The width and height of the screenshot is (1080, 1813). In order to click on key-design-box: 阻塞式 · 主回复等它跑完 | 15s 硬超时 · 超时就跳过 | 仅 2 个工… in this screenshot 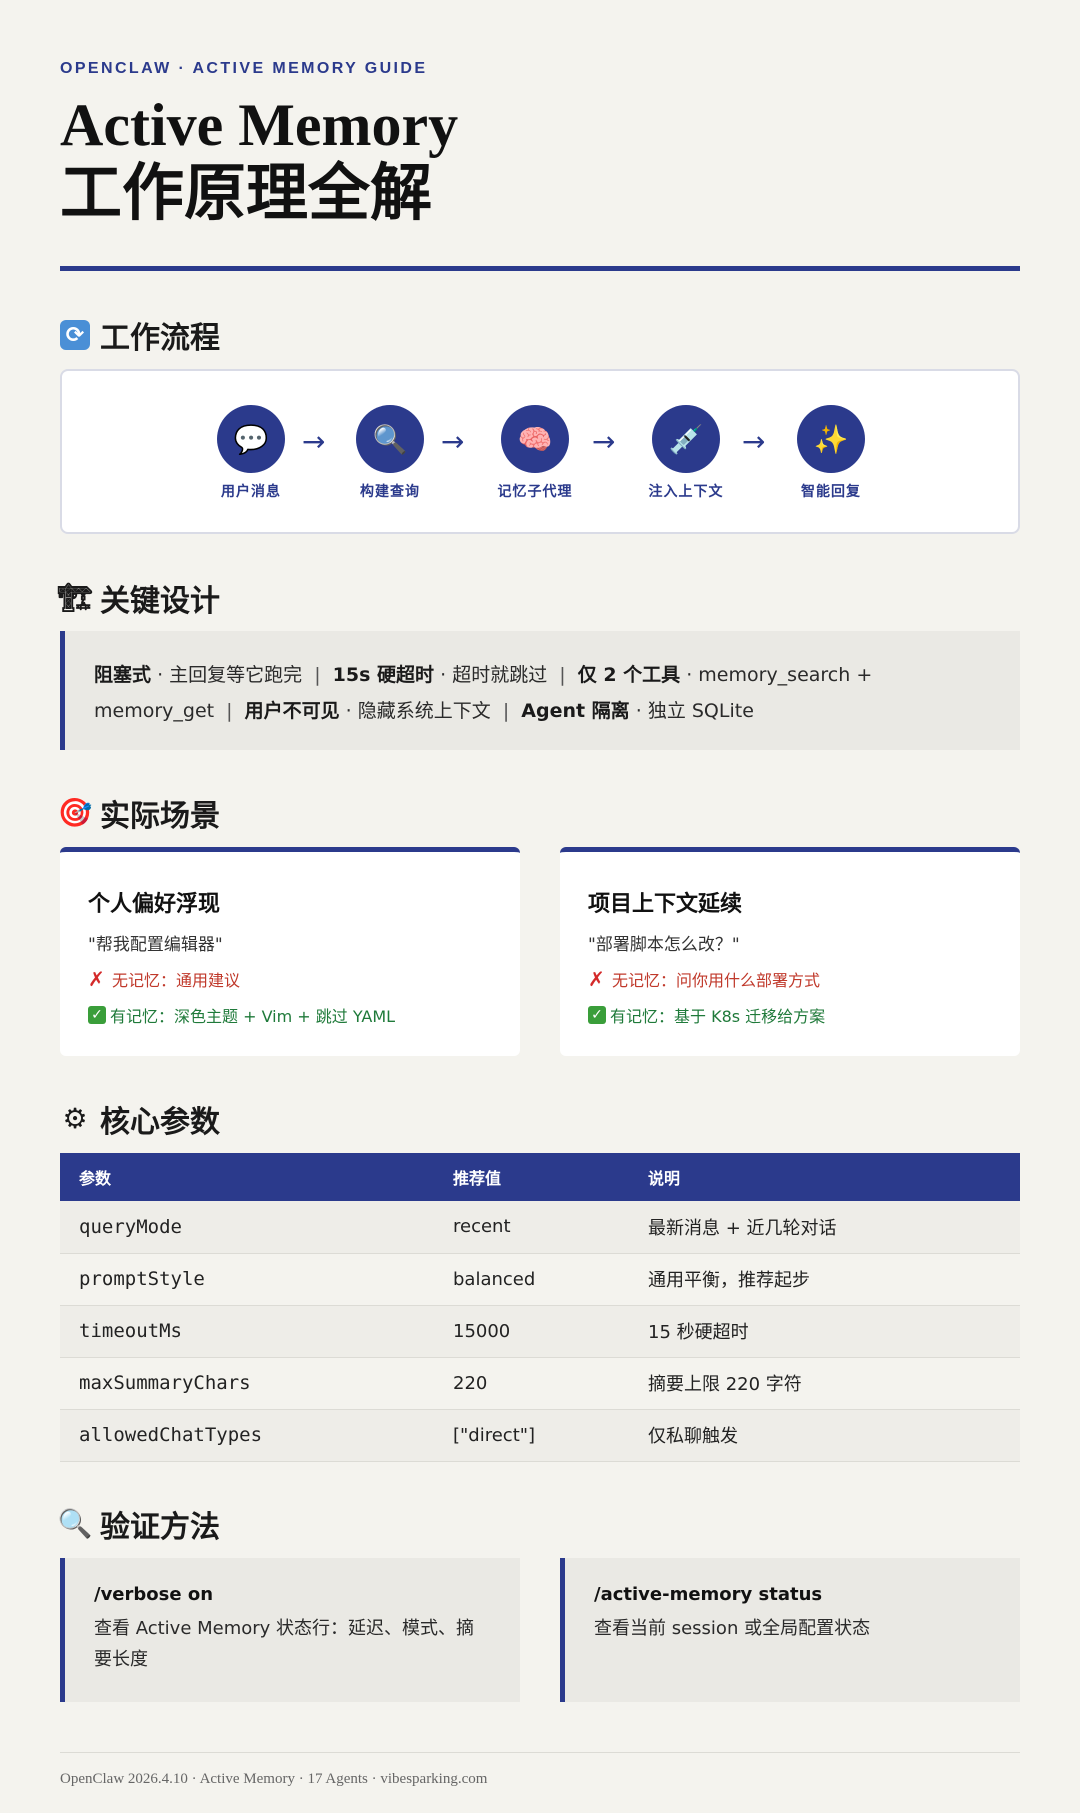, I will do `click(540, 690)`.